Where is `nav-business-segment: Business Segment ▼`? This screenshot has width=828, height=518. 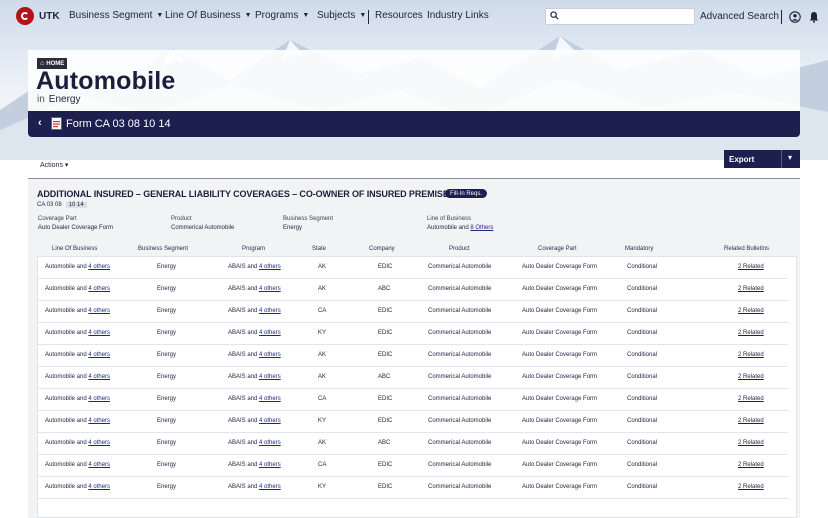 nav-business-segment: Business Segment ▼ is located at coordinates (116, 15).